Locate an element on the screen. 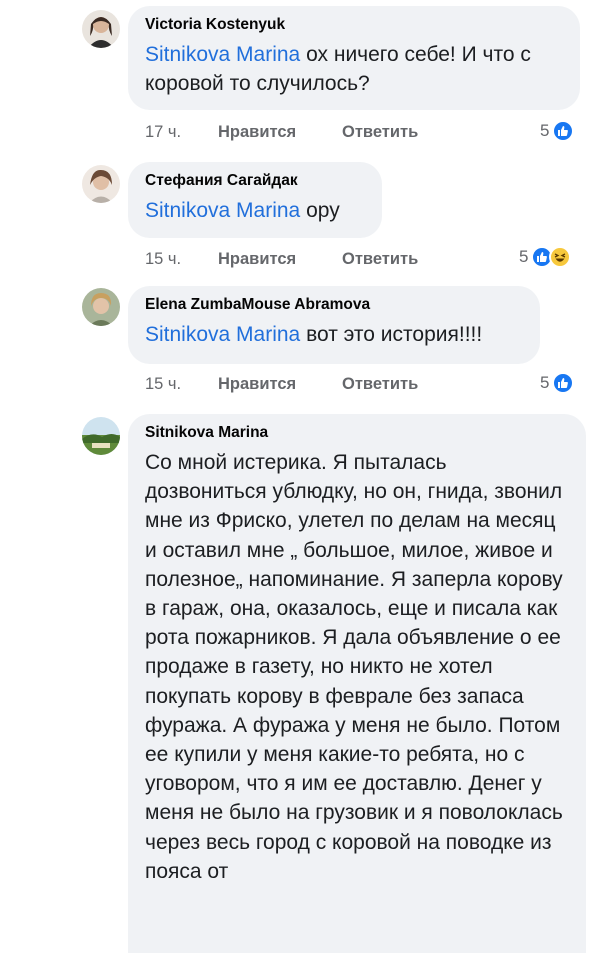 The width and height of the screenshot is (600, 953). comment-bubble: Стефания Сагайдак Sitnikova Marina ору is located at coordinates (255, 200).